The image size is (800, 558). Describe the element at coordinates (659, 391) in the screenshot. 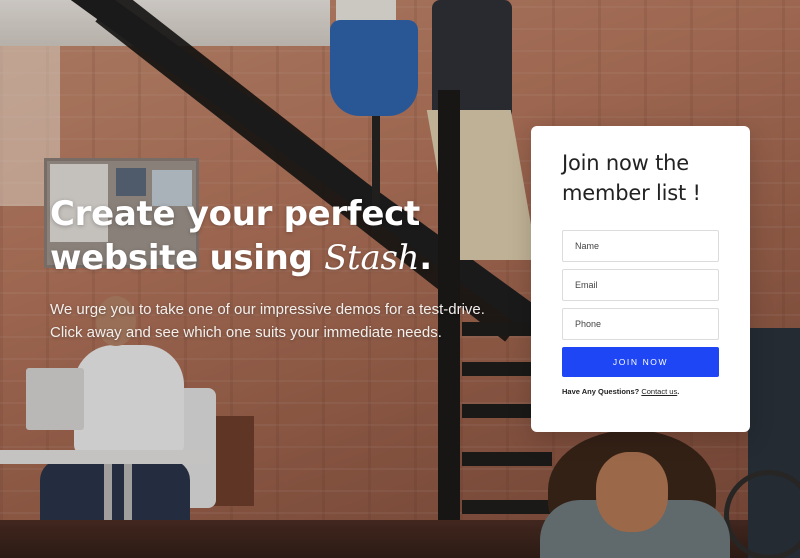

I see `contact-us-link: Contact us` at that location.